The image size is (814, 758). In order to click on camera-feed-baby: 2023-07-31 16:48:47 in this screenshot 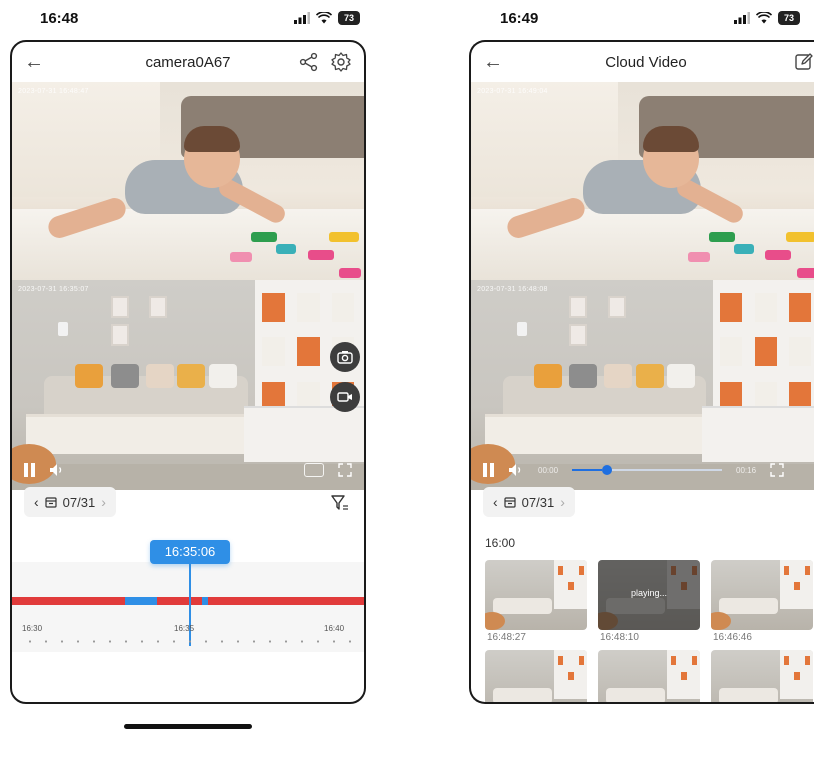, I will do `click(188, 181)`.